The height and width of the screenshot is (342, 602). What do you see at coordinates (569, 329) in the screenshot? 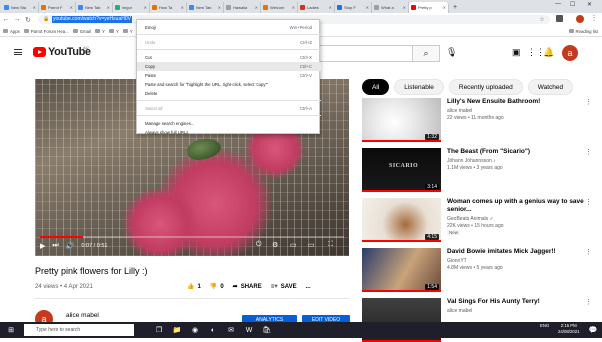
I see `clock: 2:15 PM 24/08/2021` at bounding box center [569, 329].